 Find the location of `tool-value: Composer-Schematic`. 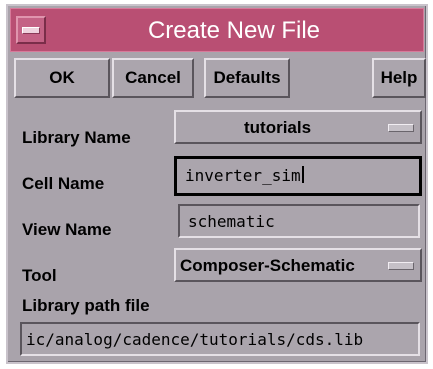

tool-value: Composer-Schematic is located at coordinates (267, 265).